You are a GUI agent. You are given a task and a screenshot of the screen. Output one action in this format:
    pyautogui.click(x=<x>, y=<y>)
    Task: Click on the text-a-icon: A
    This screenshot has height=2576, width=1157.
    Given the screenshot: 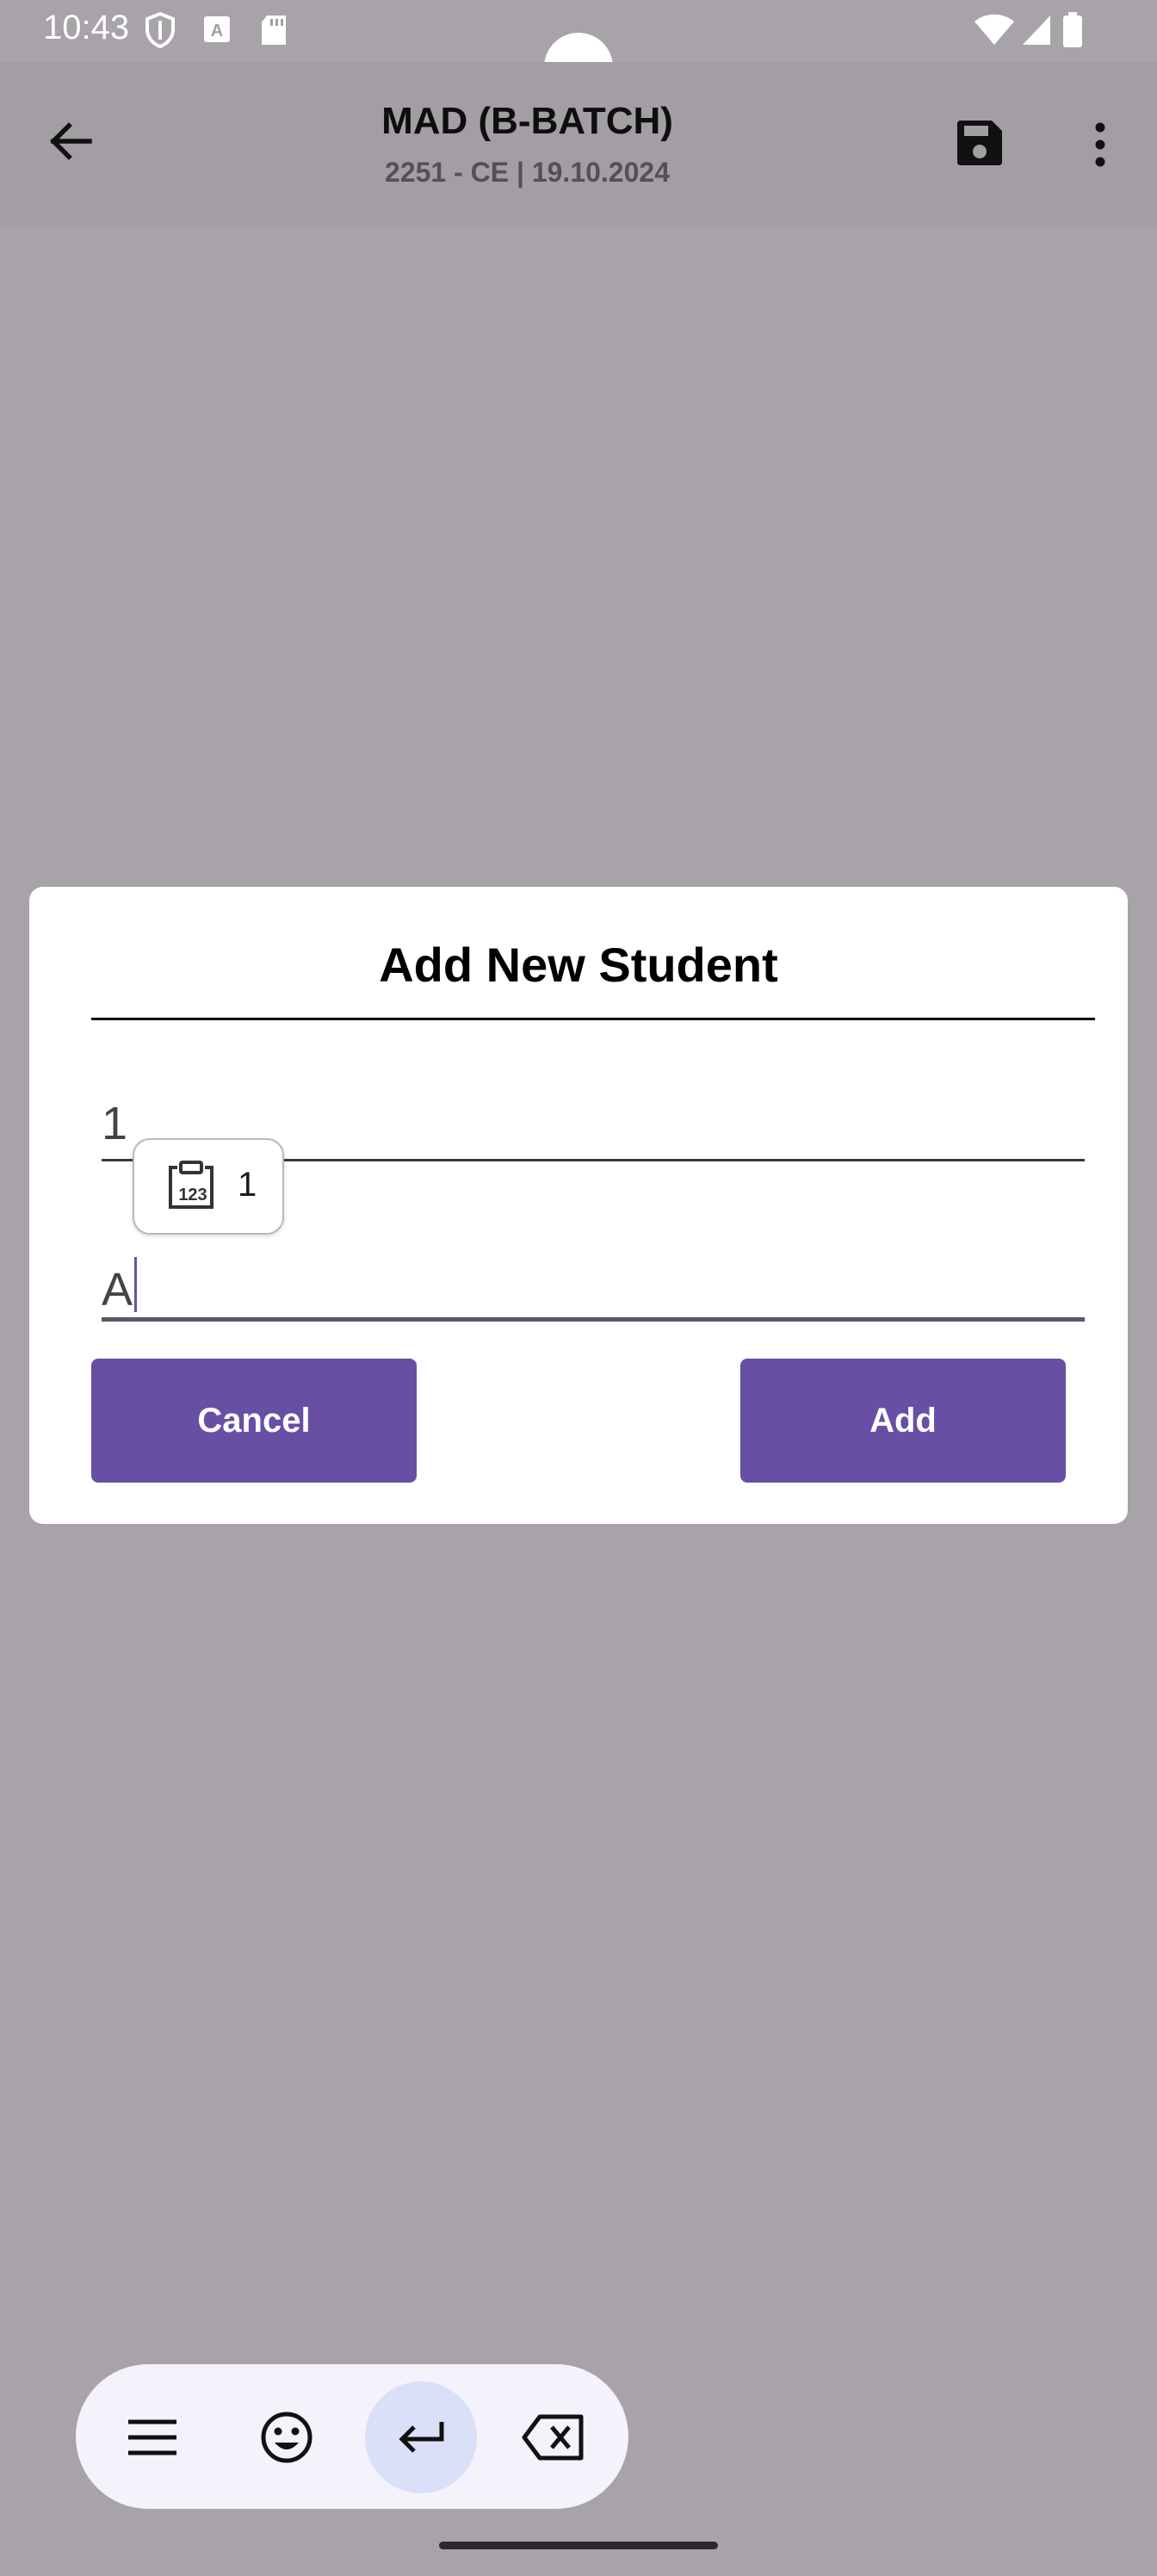 What is the action you would take?
    pyautogui.click(x=217, y=31)
    